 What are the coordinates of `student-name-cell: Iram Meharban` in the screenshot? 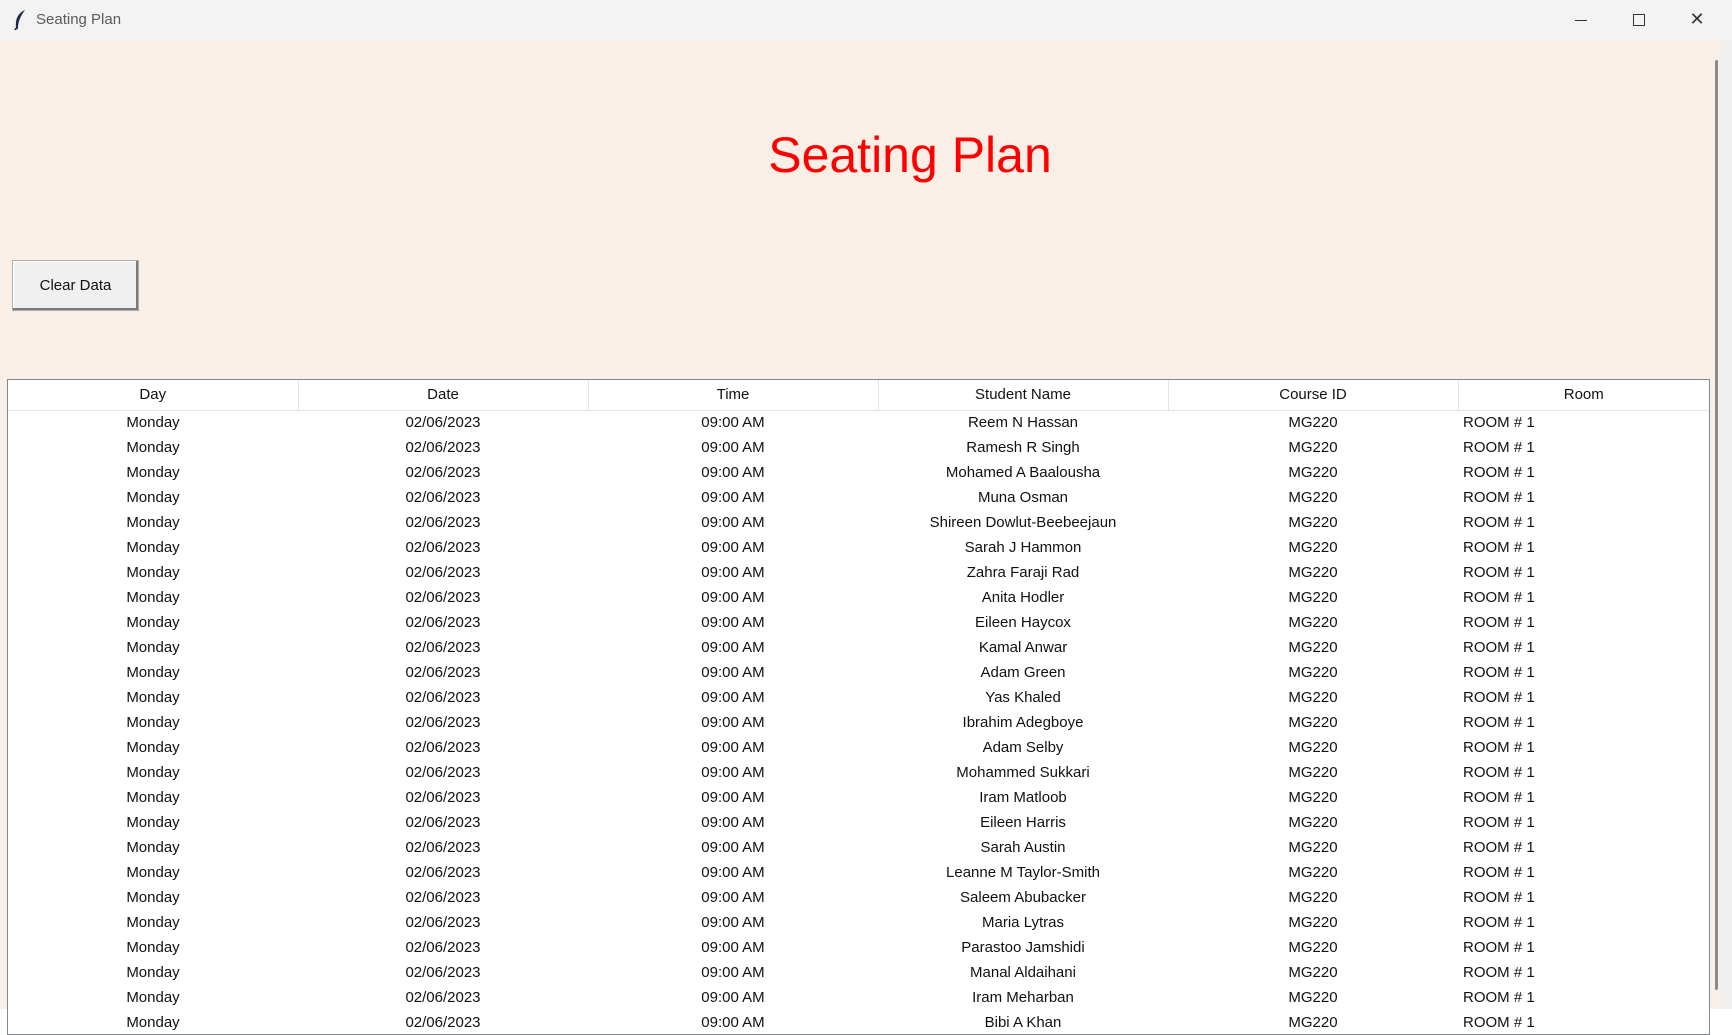 It's located at (1023, 997).